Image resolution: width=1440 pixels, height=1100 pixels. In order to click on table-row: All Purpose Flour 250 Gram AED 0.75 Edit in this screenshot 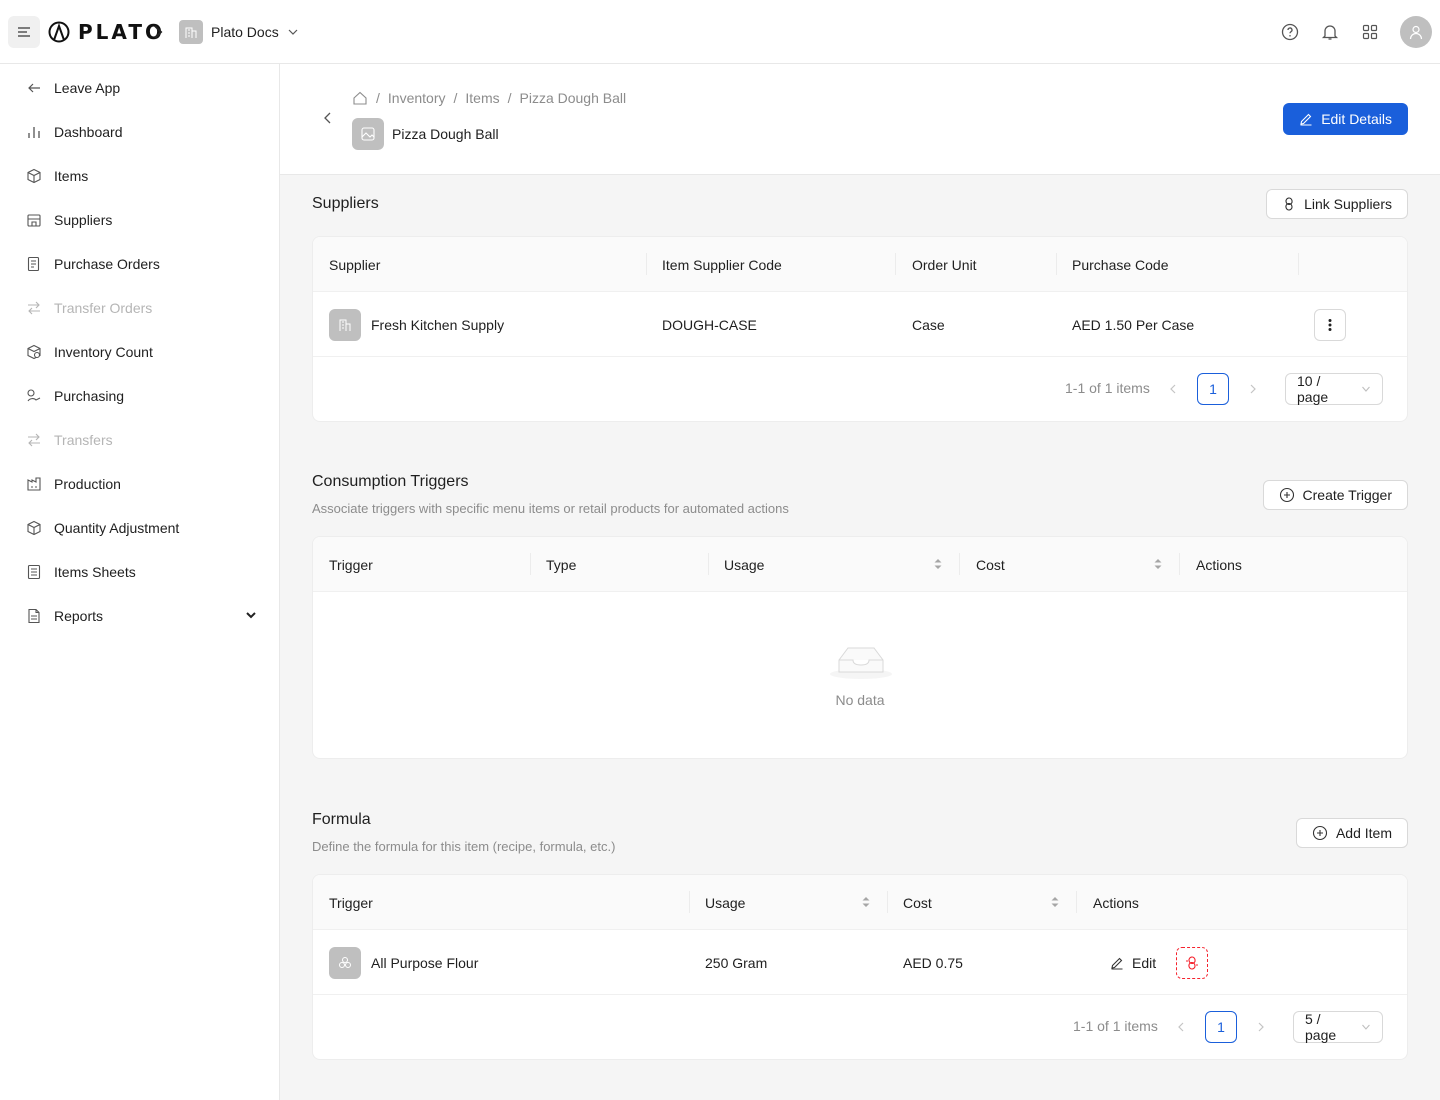, I will do `click(860, 962)`.